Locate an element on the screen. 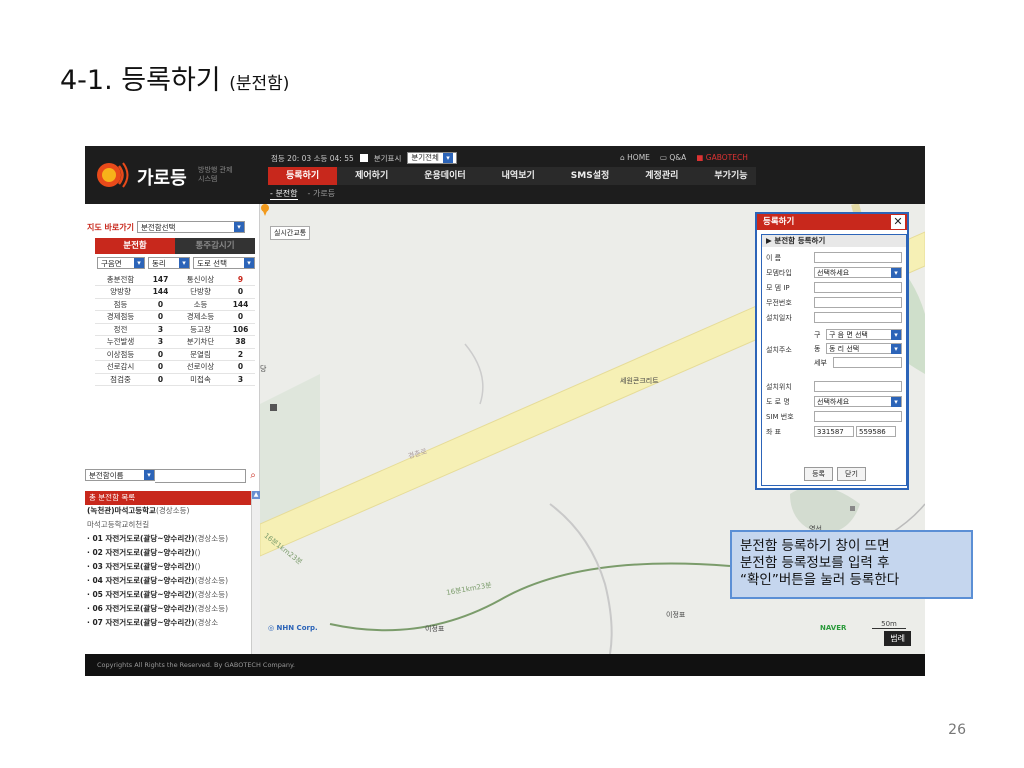 The width and height of the screenshot is (1024, 768). list-item: 마석고등학교히천길 is located at coordinates (168, 524).